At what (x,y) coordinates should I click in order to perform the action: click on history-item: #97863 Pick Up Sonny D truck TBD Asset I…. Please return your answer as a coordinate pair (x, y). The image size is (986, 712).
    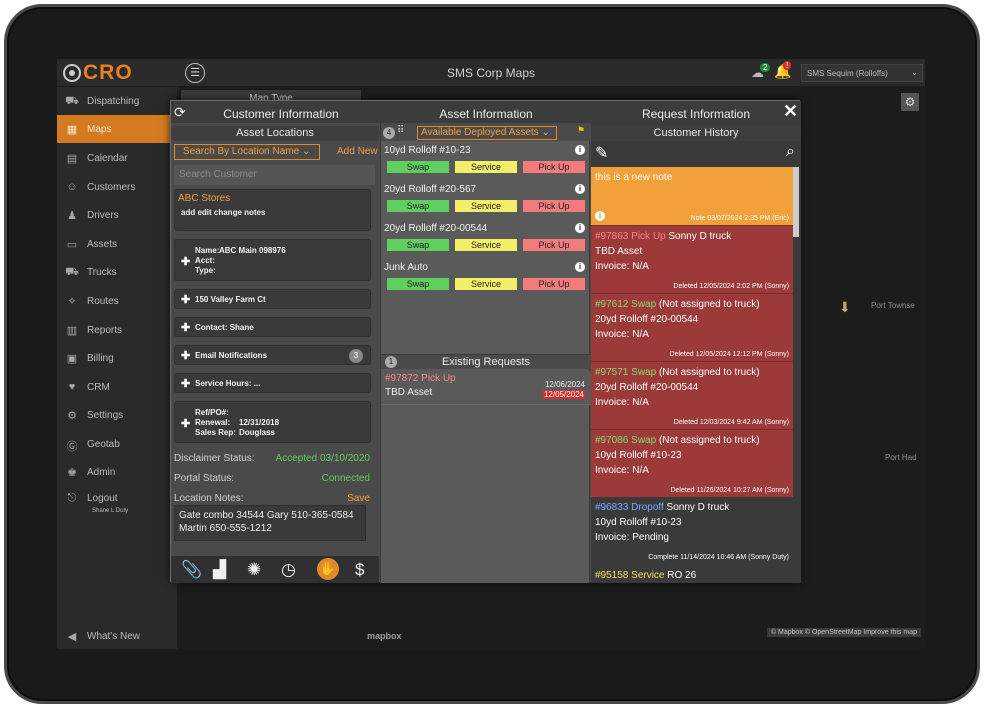
    Looking at the image, I should click on (692, 259).